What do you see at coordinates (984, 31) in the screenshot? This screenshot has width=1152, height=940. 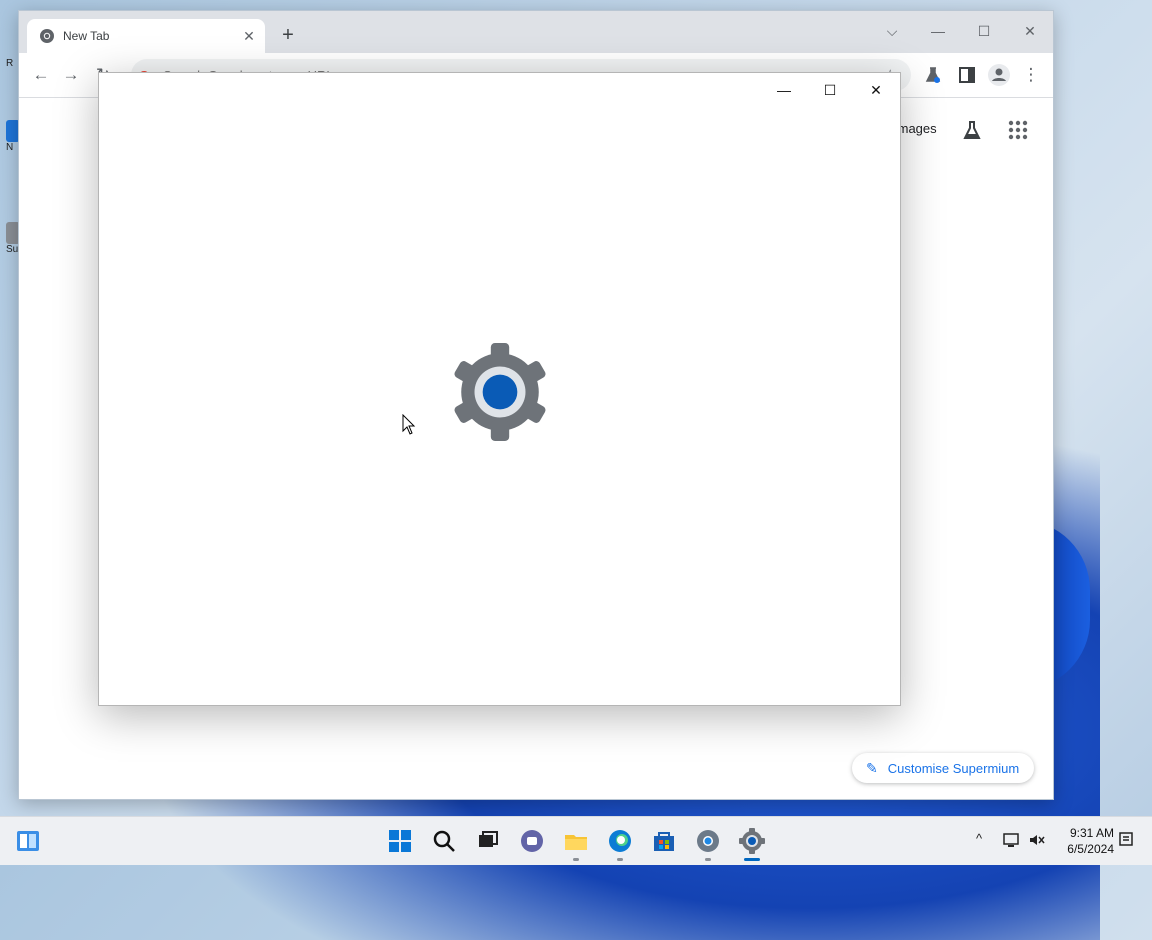 I see `window-maximize-button: ☐` at bounding box center [984, 31].